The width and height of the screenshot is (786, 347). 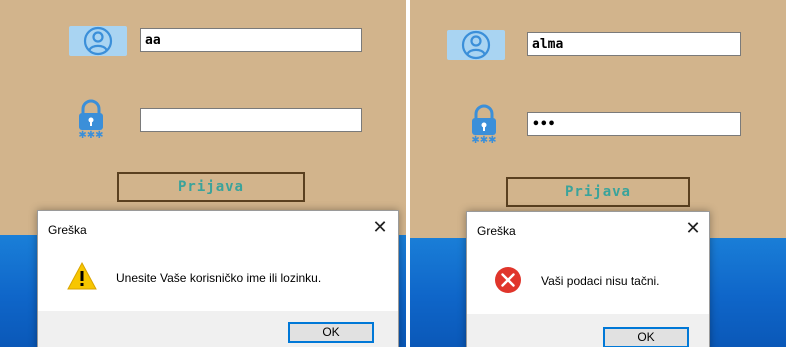 What do you see at coordinates (508, 280) in the screenshot?
I see `error-icon` at bounding box center [508, 280].